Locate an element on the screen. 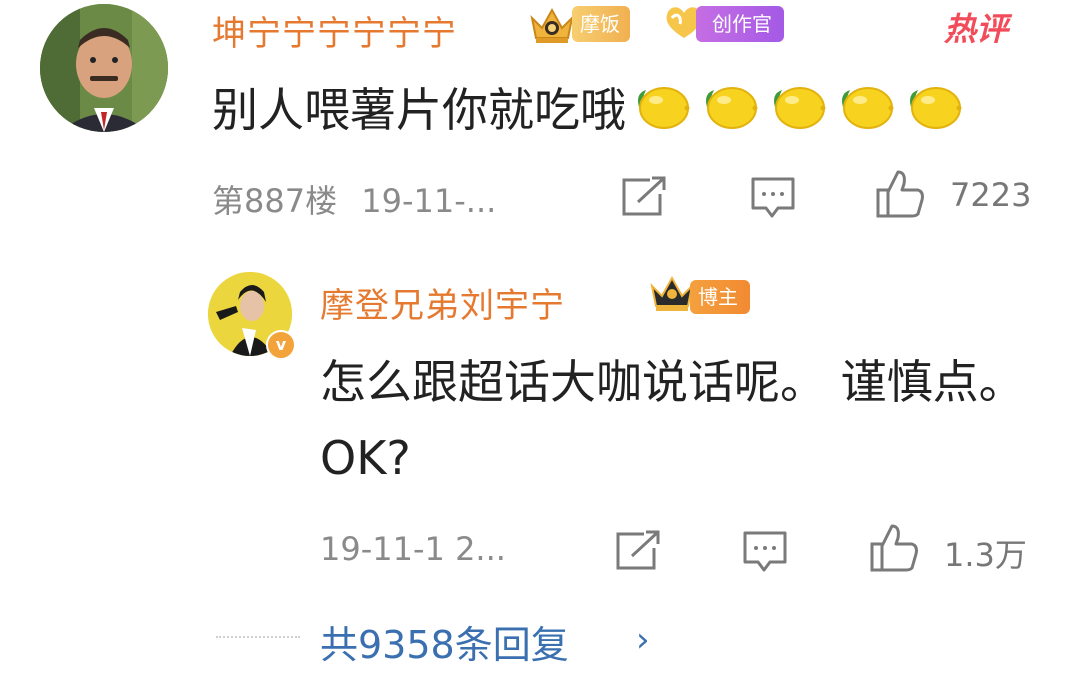 This screenshot has height=690, width=1080. chevron-right-icon: › is located at coordinates (643, 640).